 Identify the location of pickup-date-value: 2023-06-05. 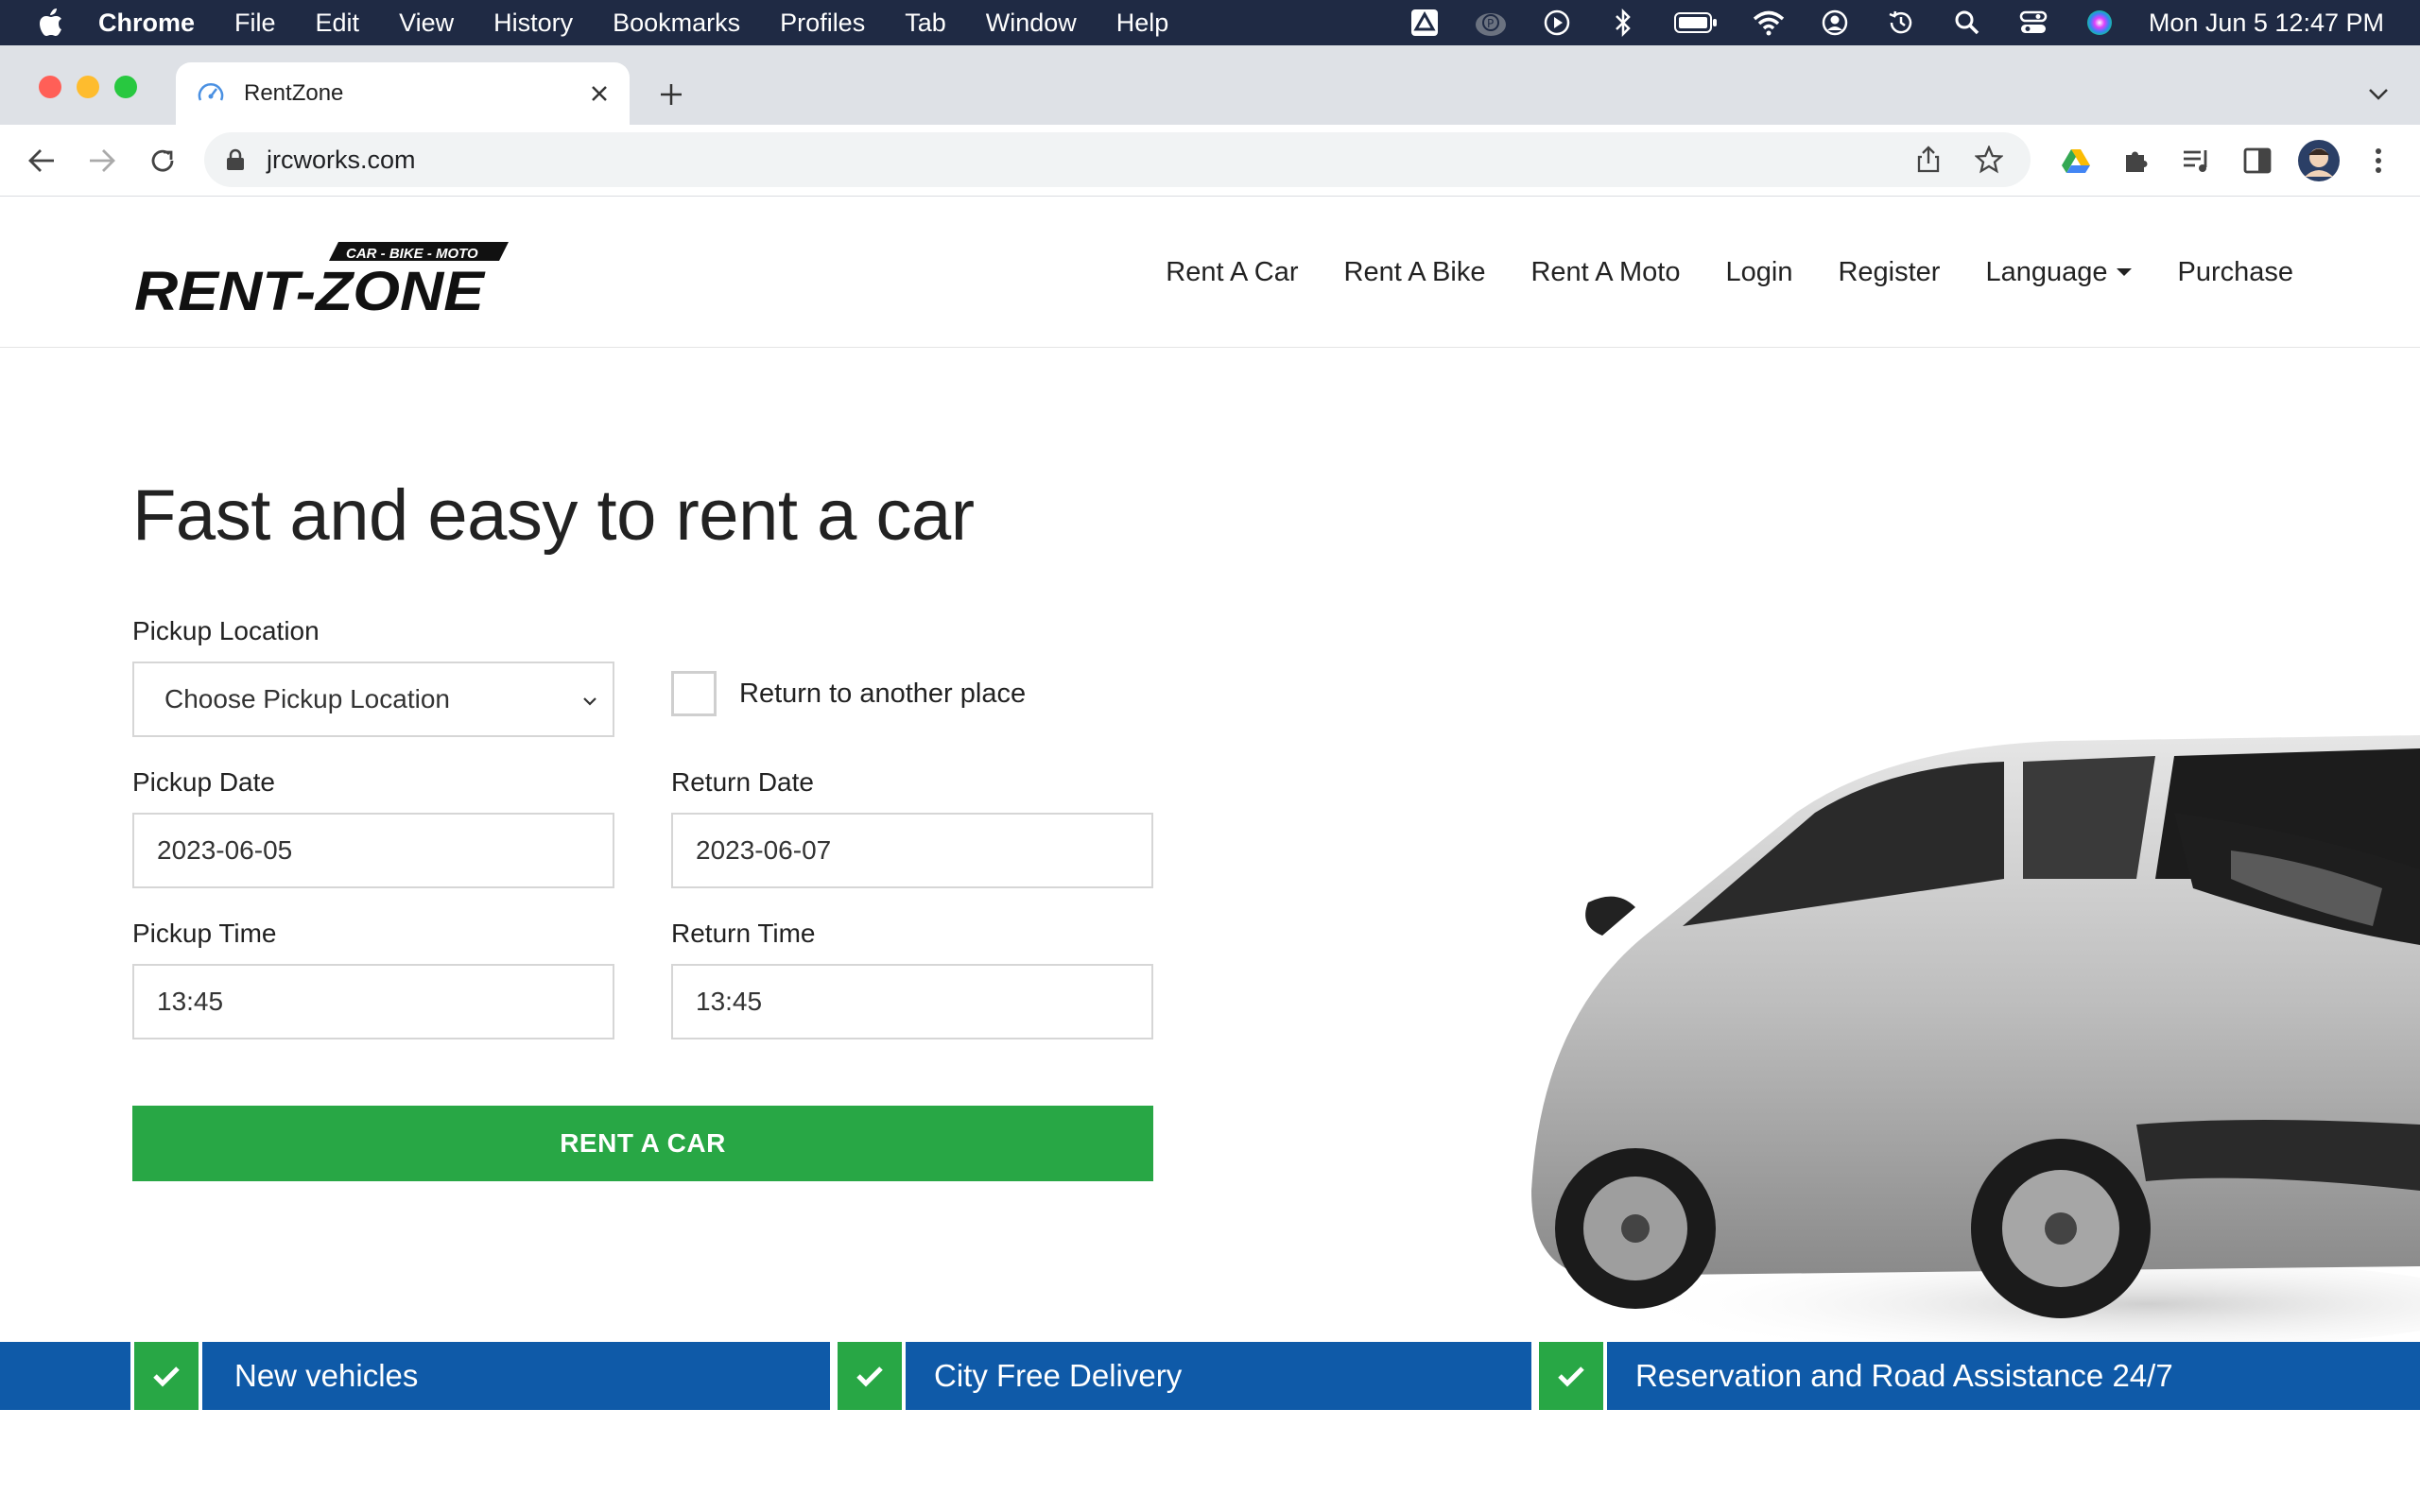
(225, 850).